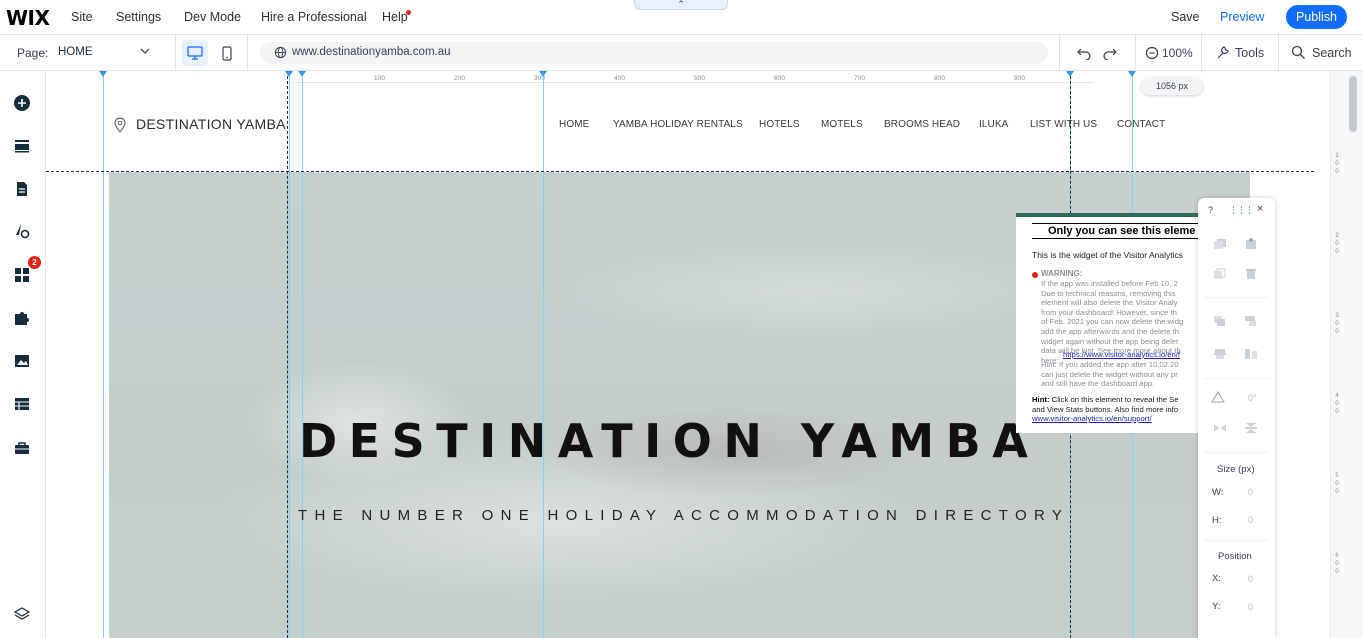  Describe the element at coordinates (82, 17) in the screenshot. I see `menu-site: Site` at that location.